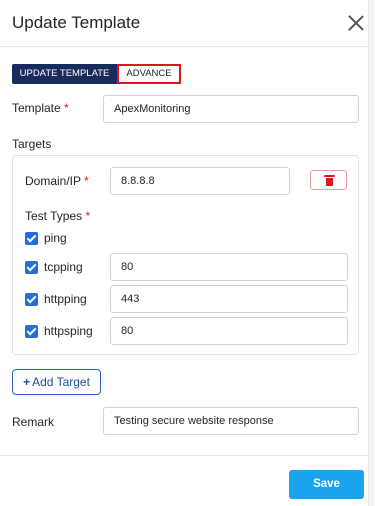 This screenshot has width=375, height=506. I want to click on close-icon, so click(356, 23).